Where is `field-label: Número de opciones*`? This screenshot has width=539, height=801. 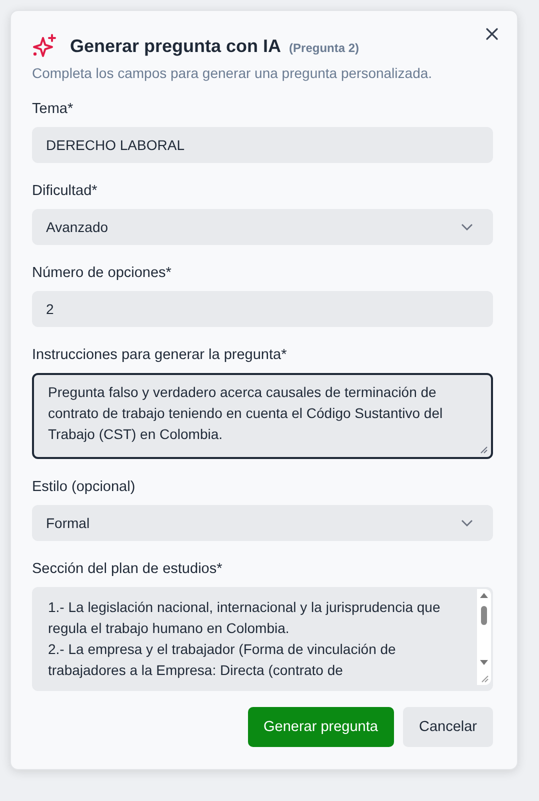 field-label: Número de opciones* is located at coordinates (102, 273).